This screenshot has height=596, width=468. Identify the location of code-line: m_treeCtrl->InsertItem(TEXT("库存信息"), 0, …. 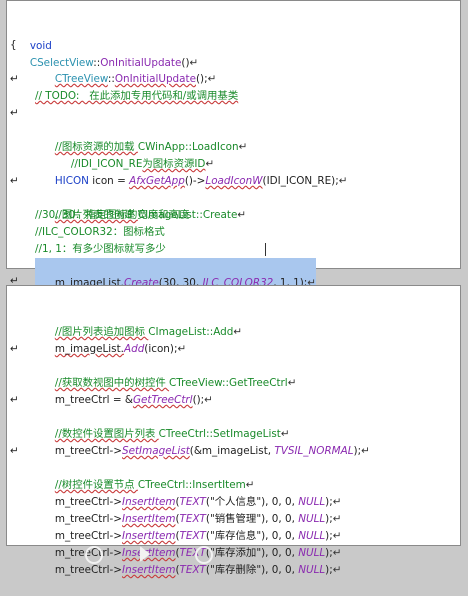
(233, 518).